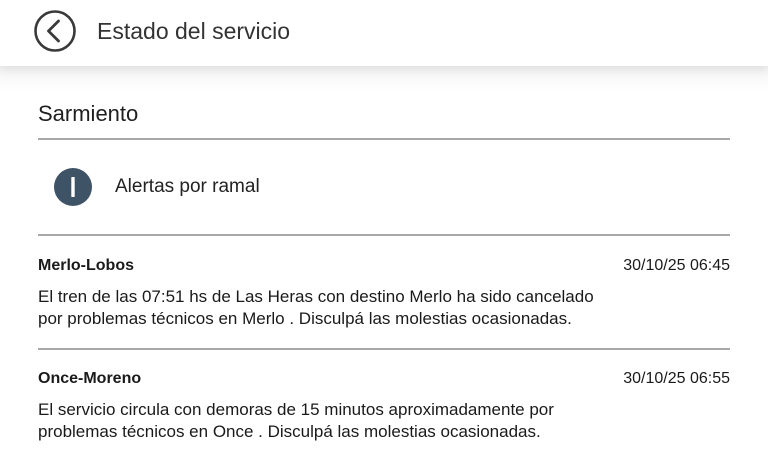  Describe the element at coordinates (676, 378) in the screenshot. I see `alert-timestamp: 30/10/25 06:55` at that location.